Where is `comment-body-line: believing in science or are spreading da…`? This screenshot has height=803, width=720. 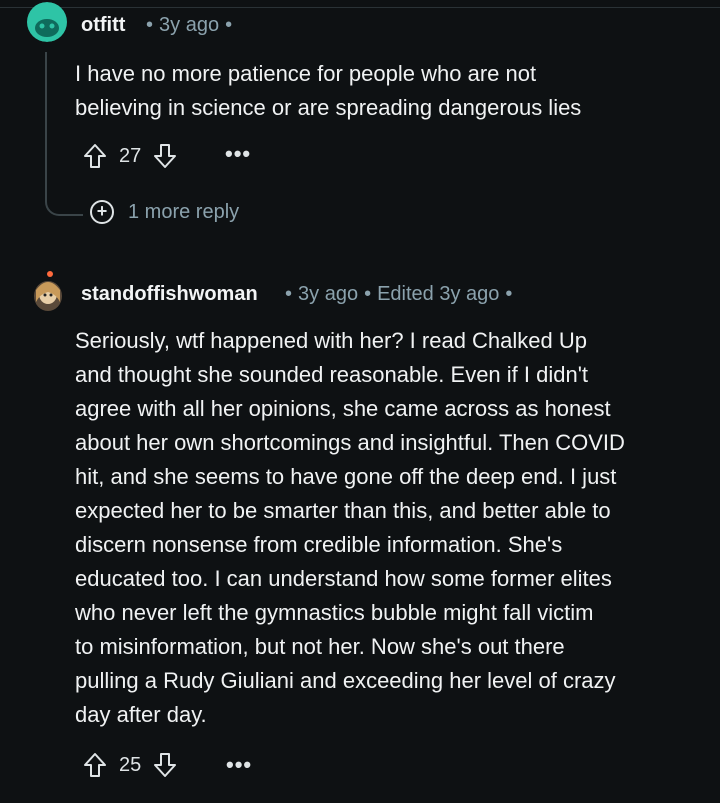 comment-body-line: believing in science or are spreading da… is located at coordinates (328, 107).